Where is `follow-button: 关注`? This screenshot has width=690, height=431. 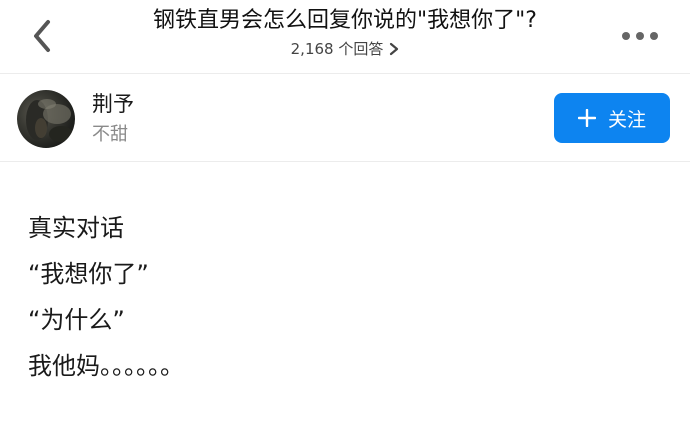
follow-button: 关注 is located at coordinates (612, 118).